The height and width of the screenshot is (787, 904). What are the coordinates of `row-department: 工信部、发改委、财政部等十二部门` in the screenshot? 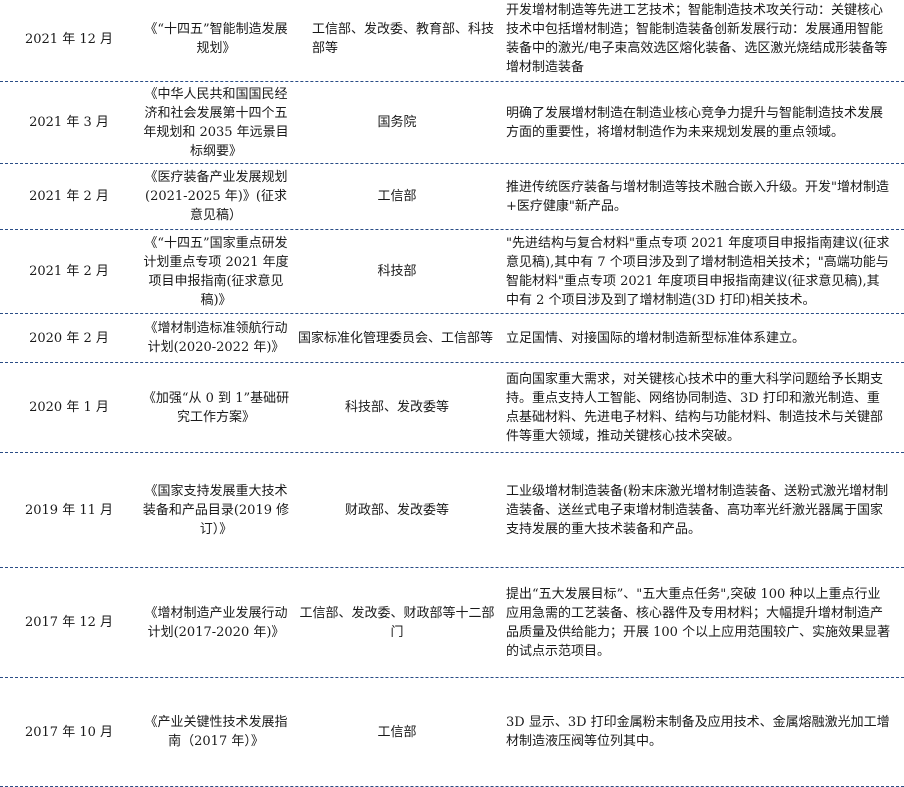 It's located at (397, 622).